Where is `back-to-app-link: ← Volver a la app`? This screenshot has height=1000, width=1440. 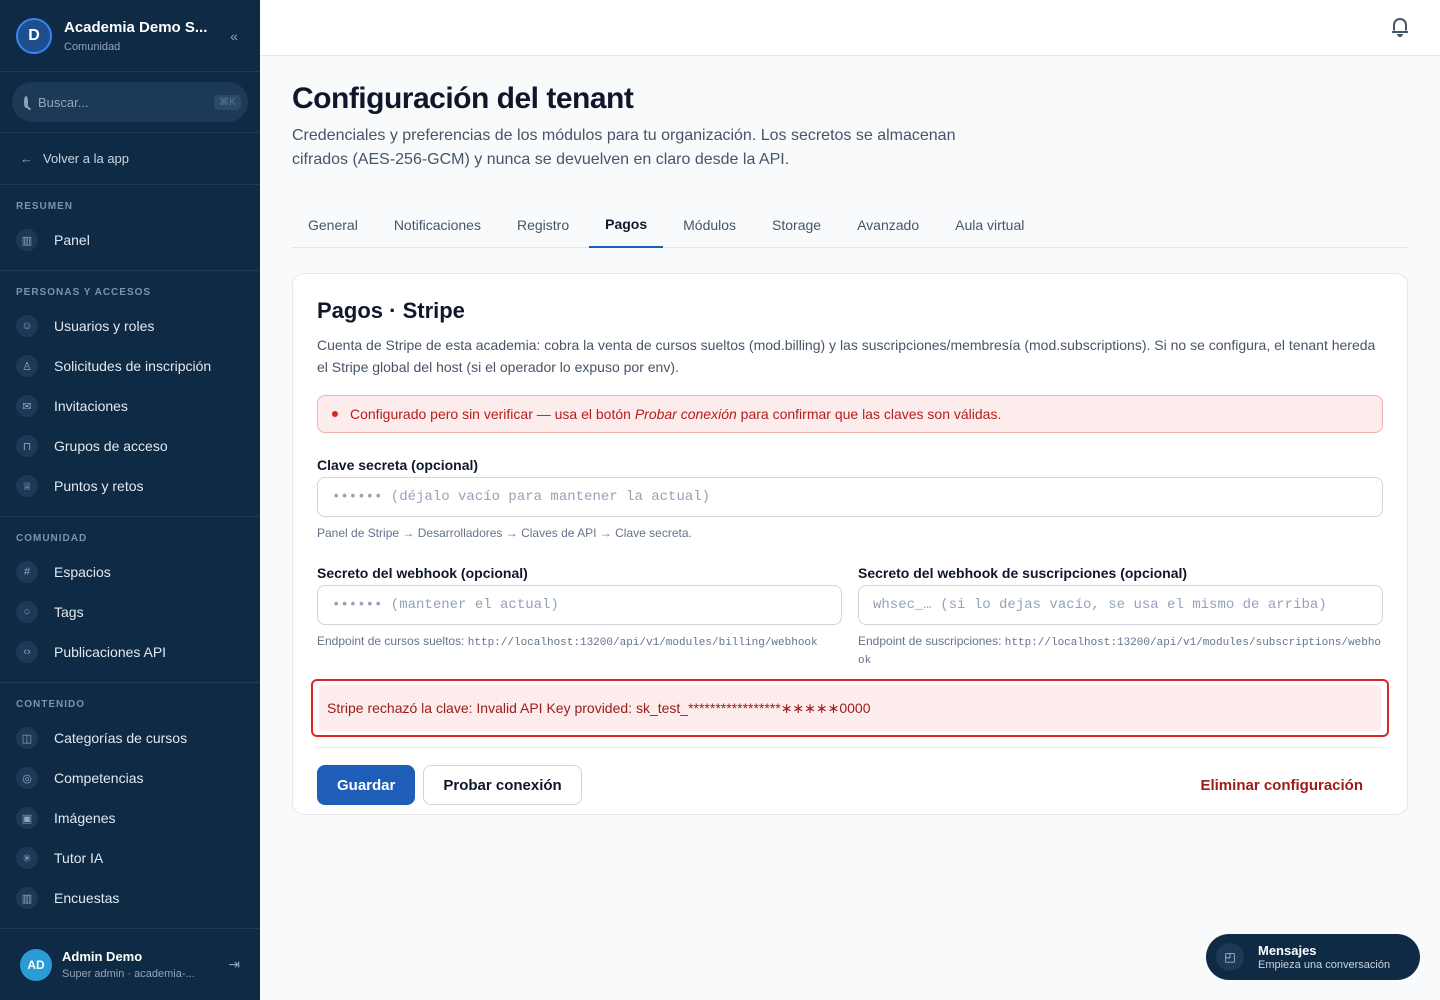 back-to-app-link: ← Volver a la app is located at coordinates (130, 159).